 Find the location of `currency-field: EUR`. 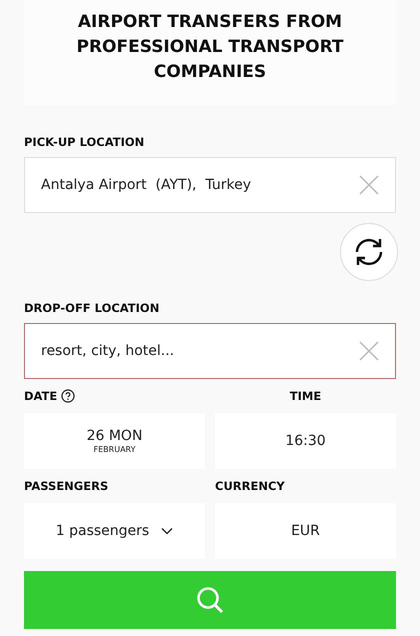

currency-field: EUR is located at coordinates (305, 531).